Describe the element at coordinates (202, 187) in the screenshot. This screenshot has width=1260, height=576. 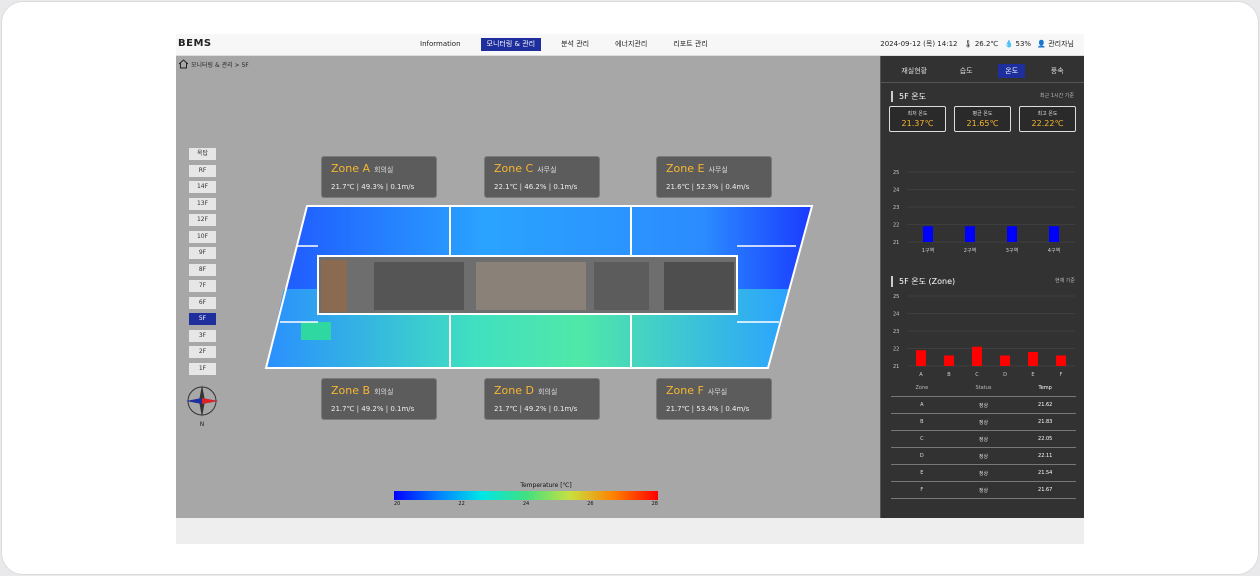
I see `floor-button: 14F` at that location.